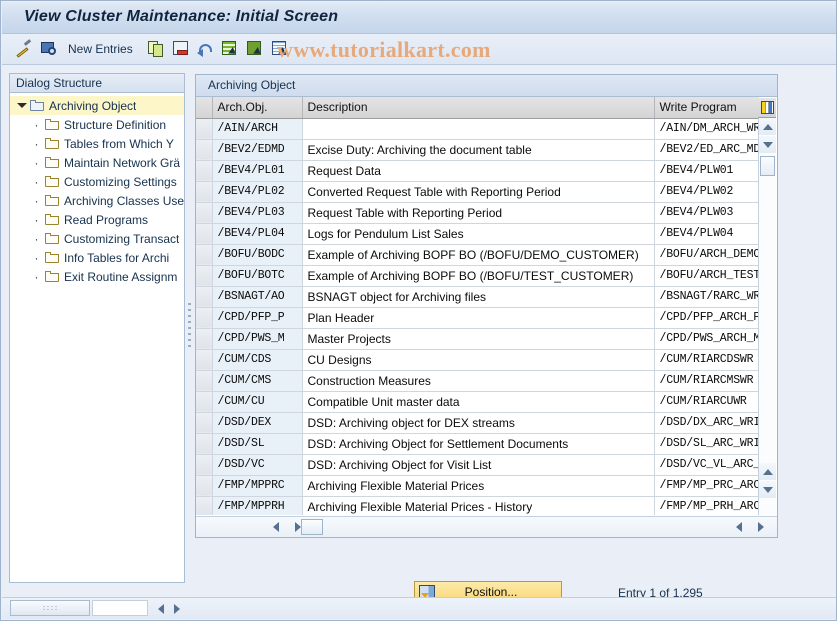 The image size is (837, 621). What do you see at coordinates (767, 108) in the screenshot?
I see `column-settings-button` at bounding box center [767, 108].